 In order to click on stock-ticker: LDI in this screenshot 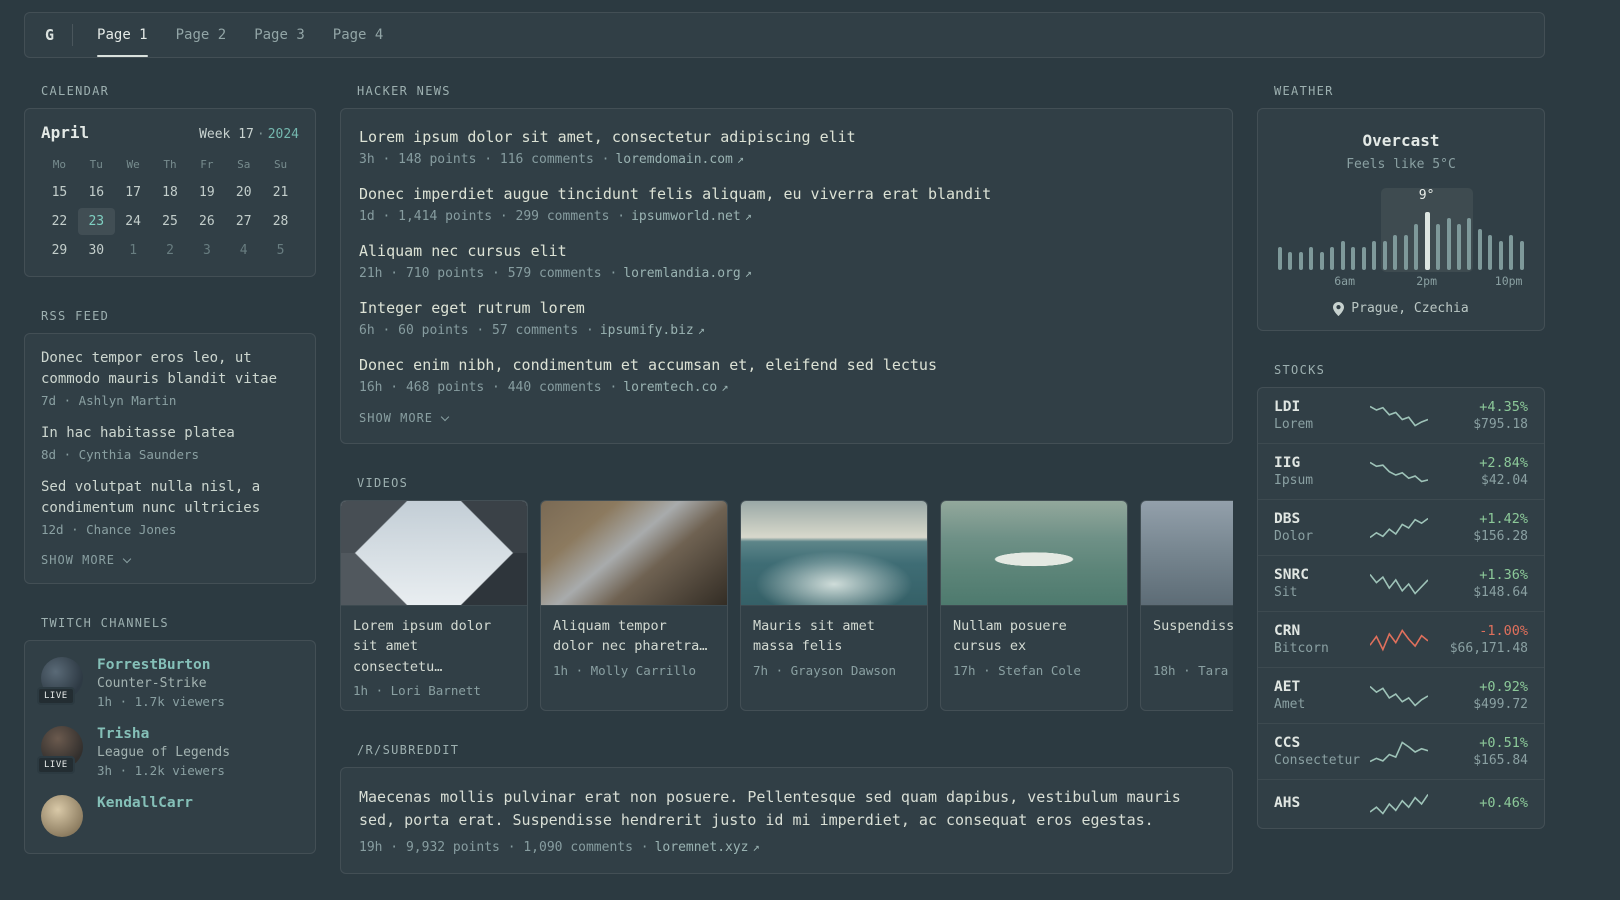, I will do `click(1287, 407)`.